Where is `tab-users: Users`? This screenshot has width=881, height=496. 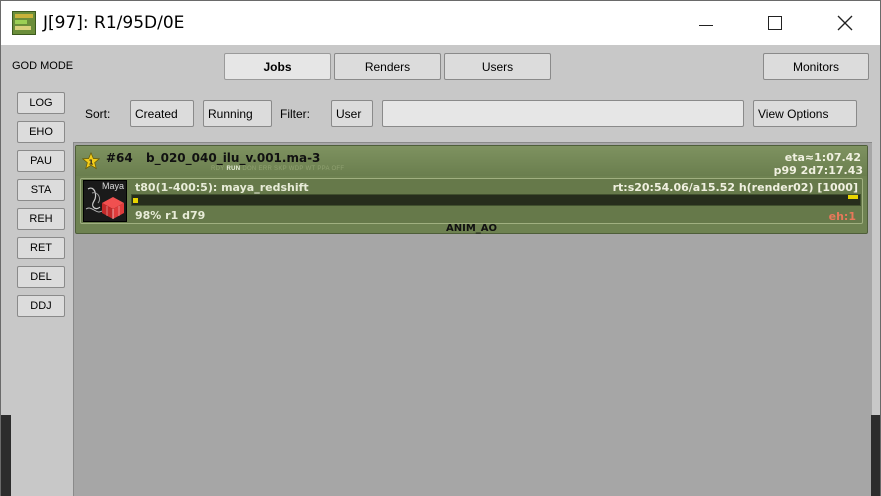 tab-users: Users is located at coordinates (497, 66).